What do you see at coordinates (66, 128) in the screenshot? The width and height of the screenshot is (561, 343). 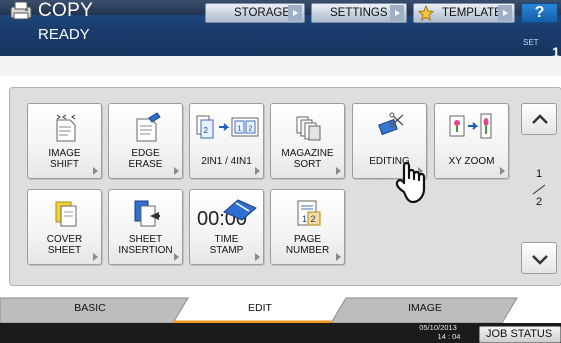 I see `image-shift-icon` at bounding box center [66, 128].